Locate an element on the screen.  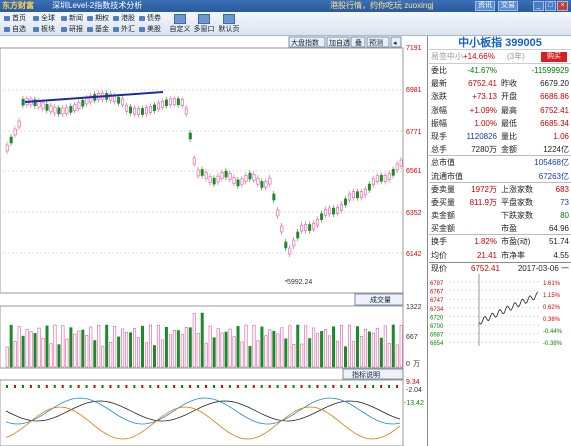
indicator-button: 指标说明 is located at coordinates (366, 374).